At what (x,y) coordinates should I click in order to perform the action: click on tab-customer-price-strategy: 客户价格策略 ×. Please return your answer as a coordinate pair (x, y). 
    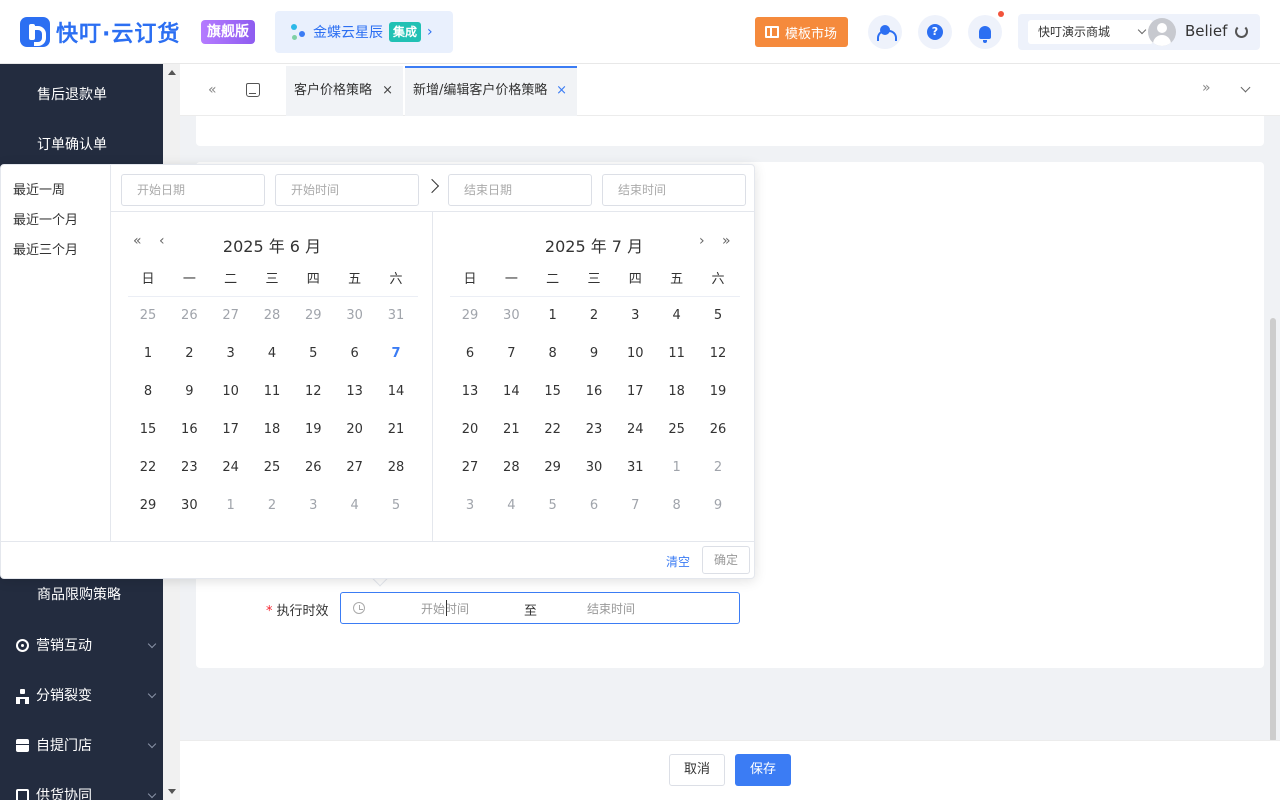
    Looking at the image, I should click on (344, 91).